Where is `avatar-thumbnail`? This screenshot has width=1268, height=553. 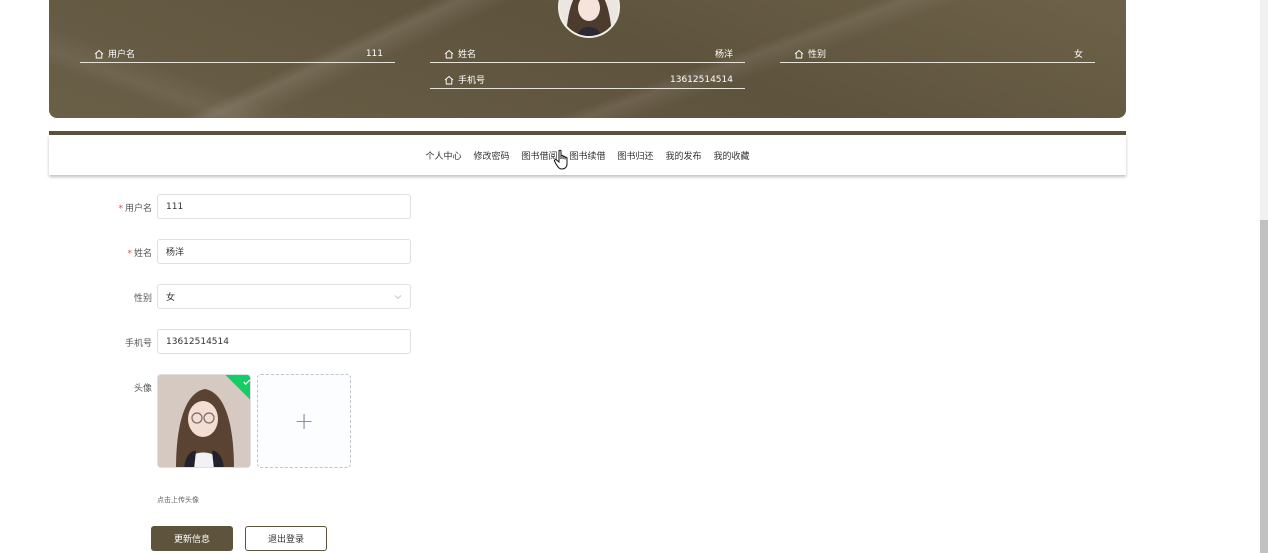
avatar-thumbnail is located at coordinates (204, 421).